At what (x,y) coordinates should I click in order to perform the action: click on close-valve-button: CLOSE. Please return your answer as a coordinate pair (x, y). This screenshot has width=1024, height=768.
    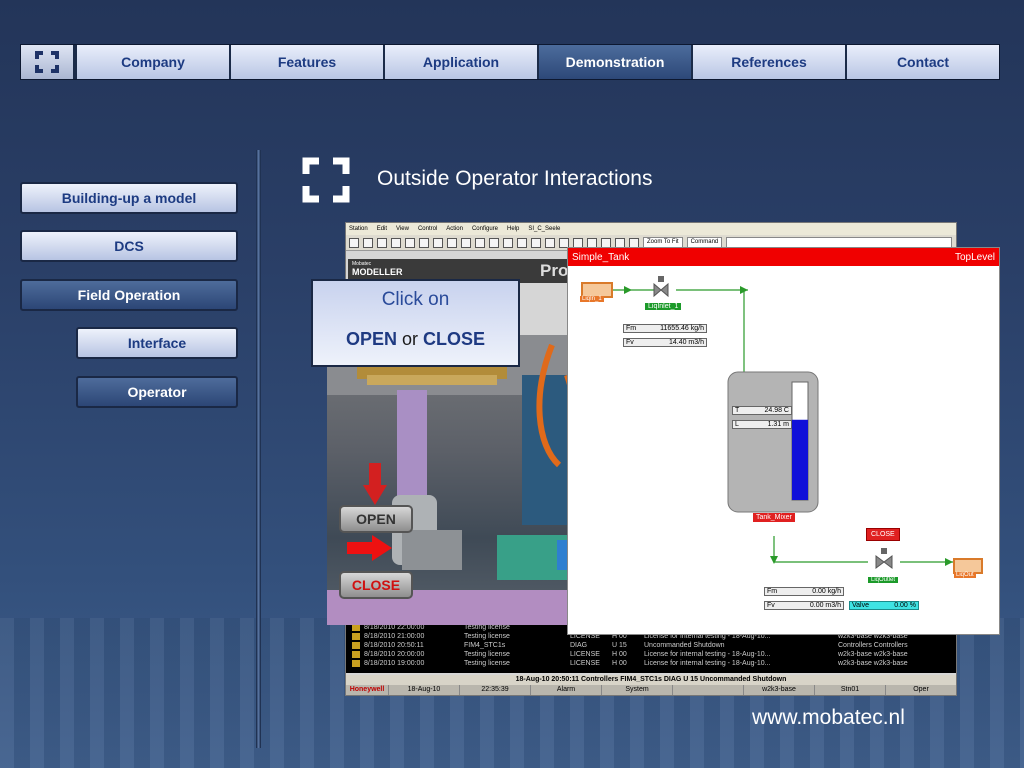
    Looking at the image, I should click on (883, 534).